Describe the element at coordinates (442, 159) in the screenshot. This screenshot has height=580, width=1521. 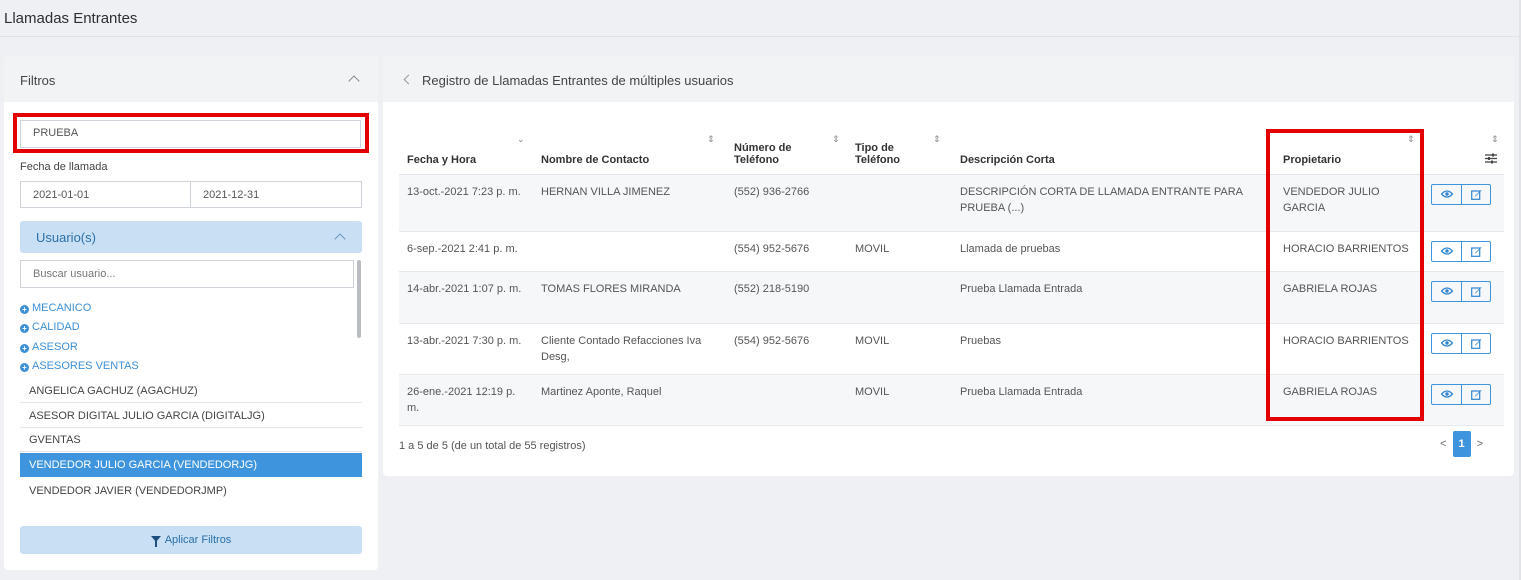
I see `col-header-label: Fecha y Hora` at that location.